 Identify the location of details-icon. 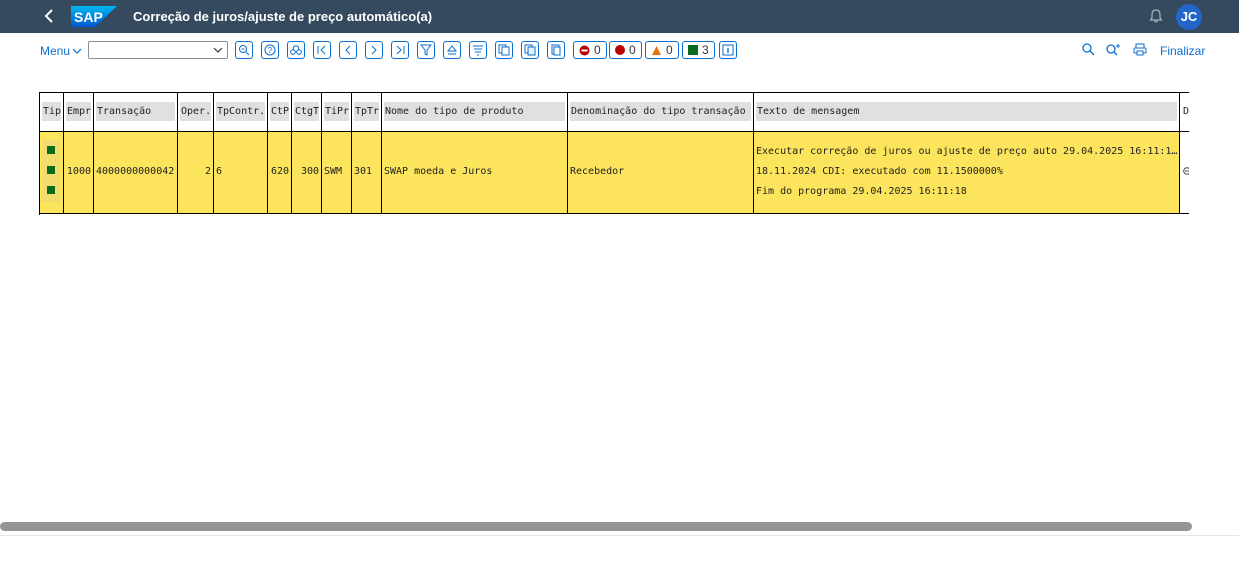
(728, 50).